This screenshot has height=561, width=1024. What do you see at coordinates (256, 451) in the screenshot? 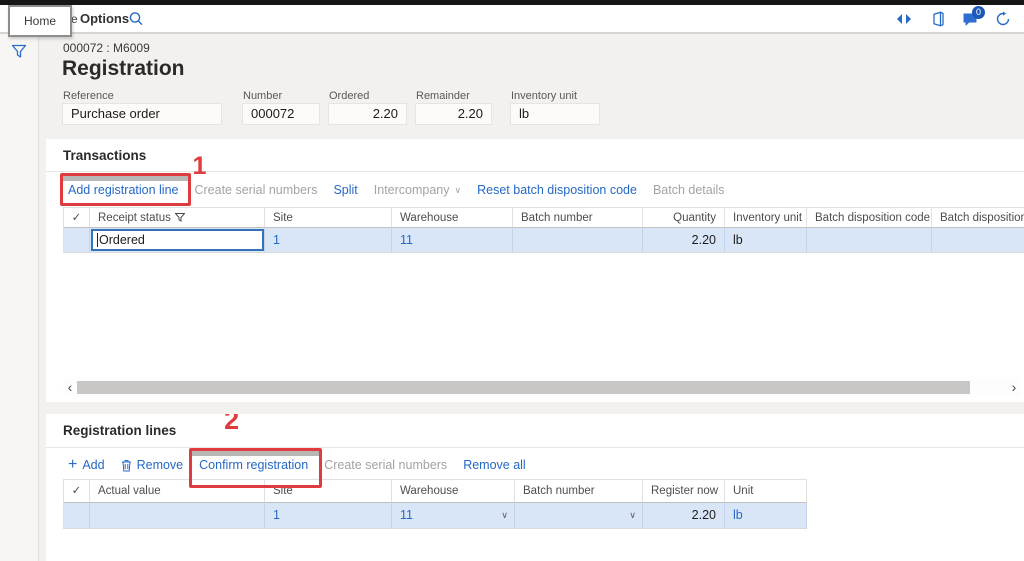
I see `annotation-box-2: 2` at bounding box center [256, 451].